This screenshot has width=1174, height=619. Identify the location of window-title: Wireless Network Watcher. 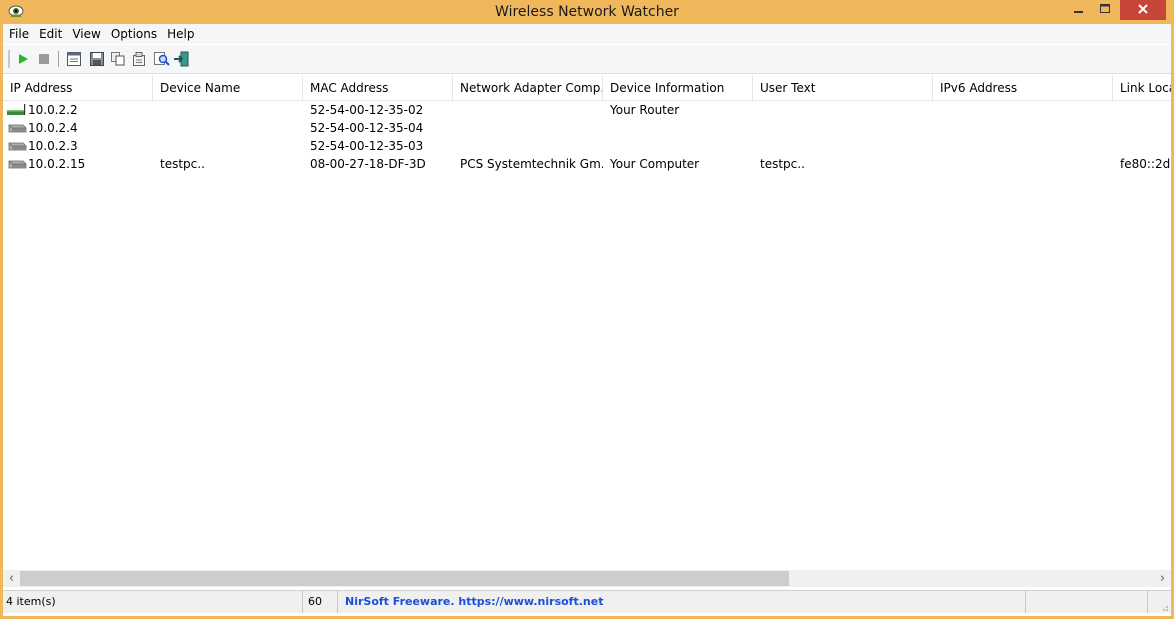
(587, 12).